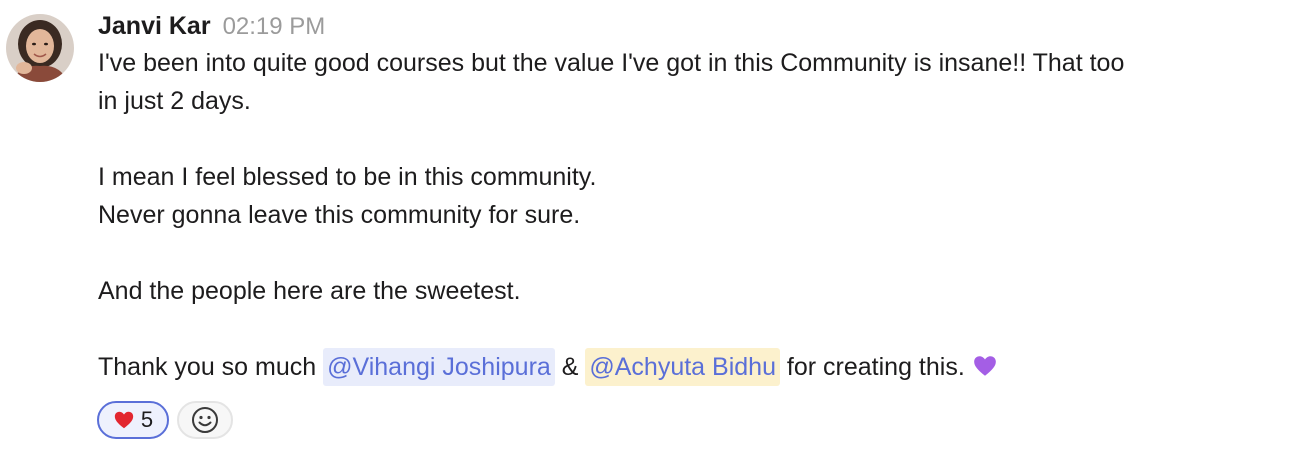 This screenshot has width=1302, height=449. I want to click on add-reaction-button, so click(205, 420).